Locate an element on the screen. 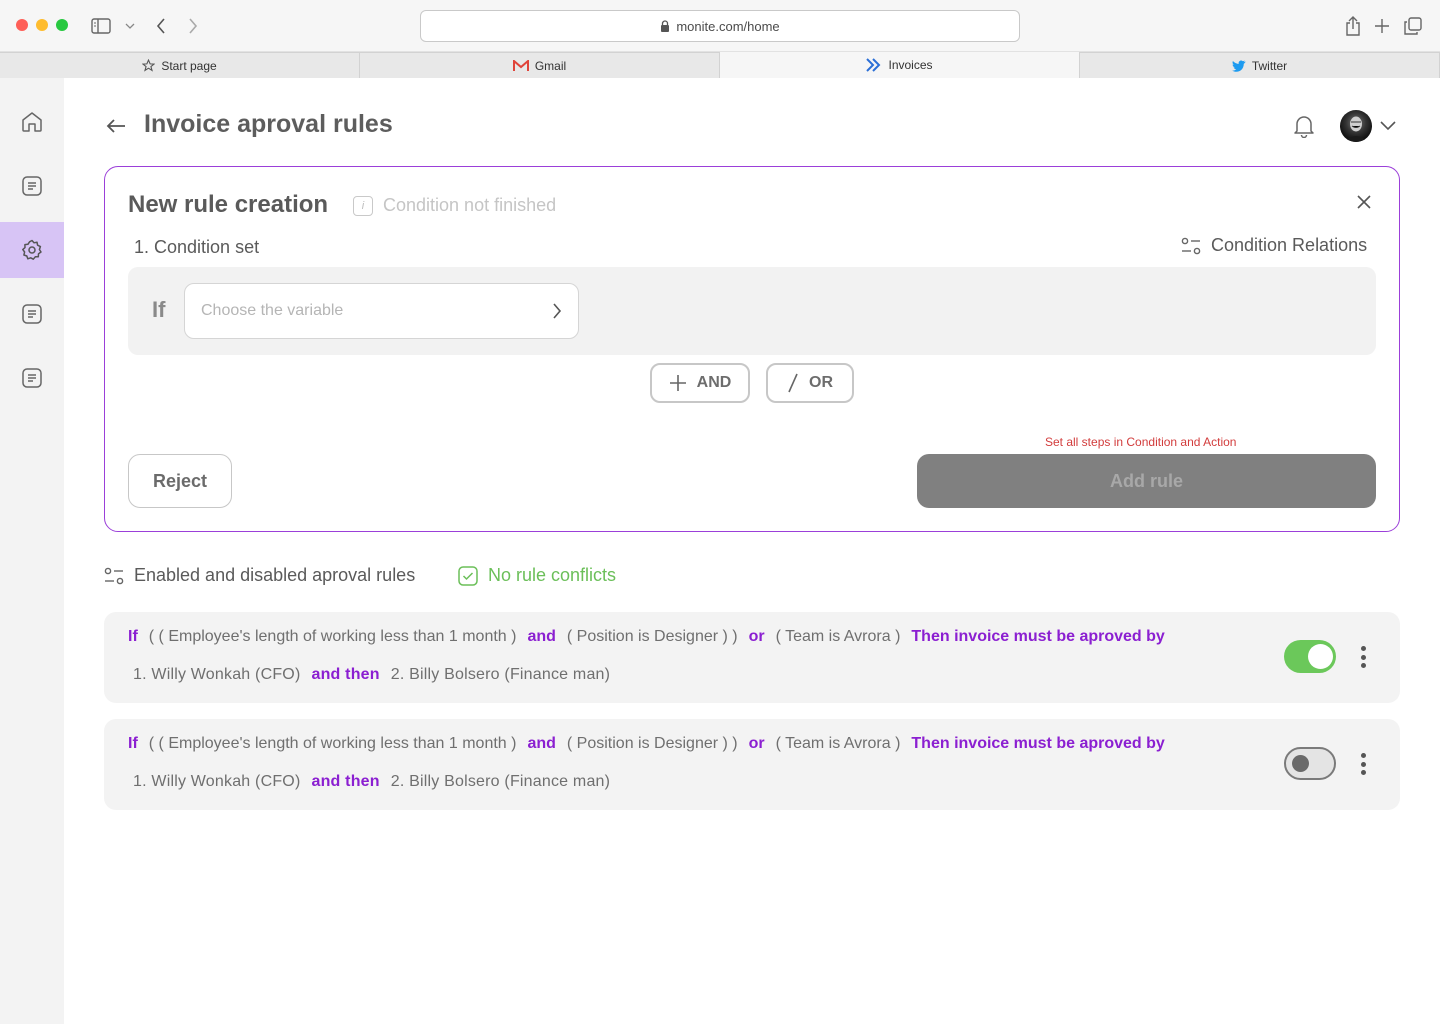 The height and width of the screenshot is (1024, 1440). home-icon is located at coordinates (32, 122).